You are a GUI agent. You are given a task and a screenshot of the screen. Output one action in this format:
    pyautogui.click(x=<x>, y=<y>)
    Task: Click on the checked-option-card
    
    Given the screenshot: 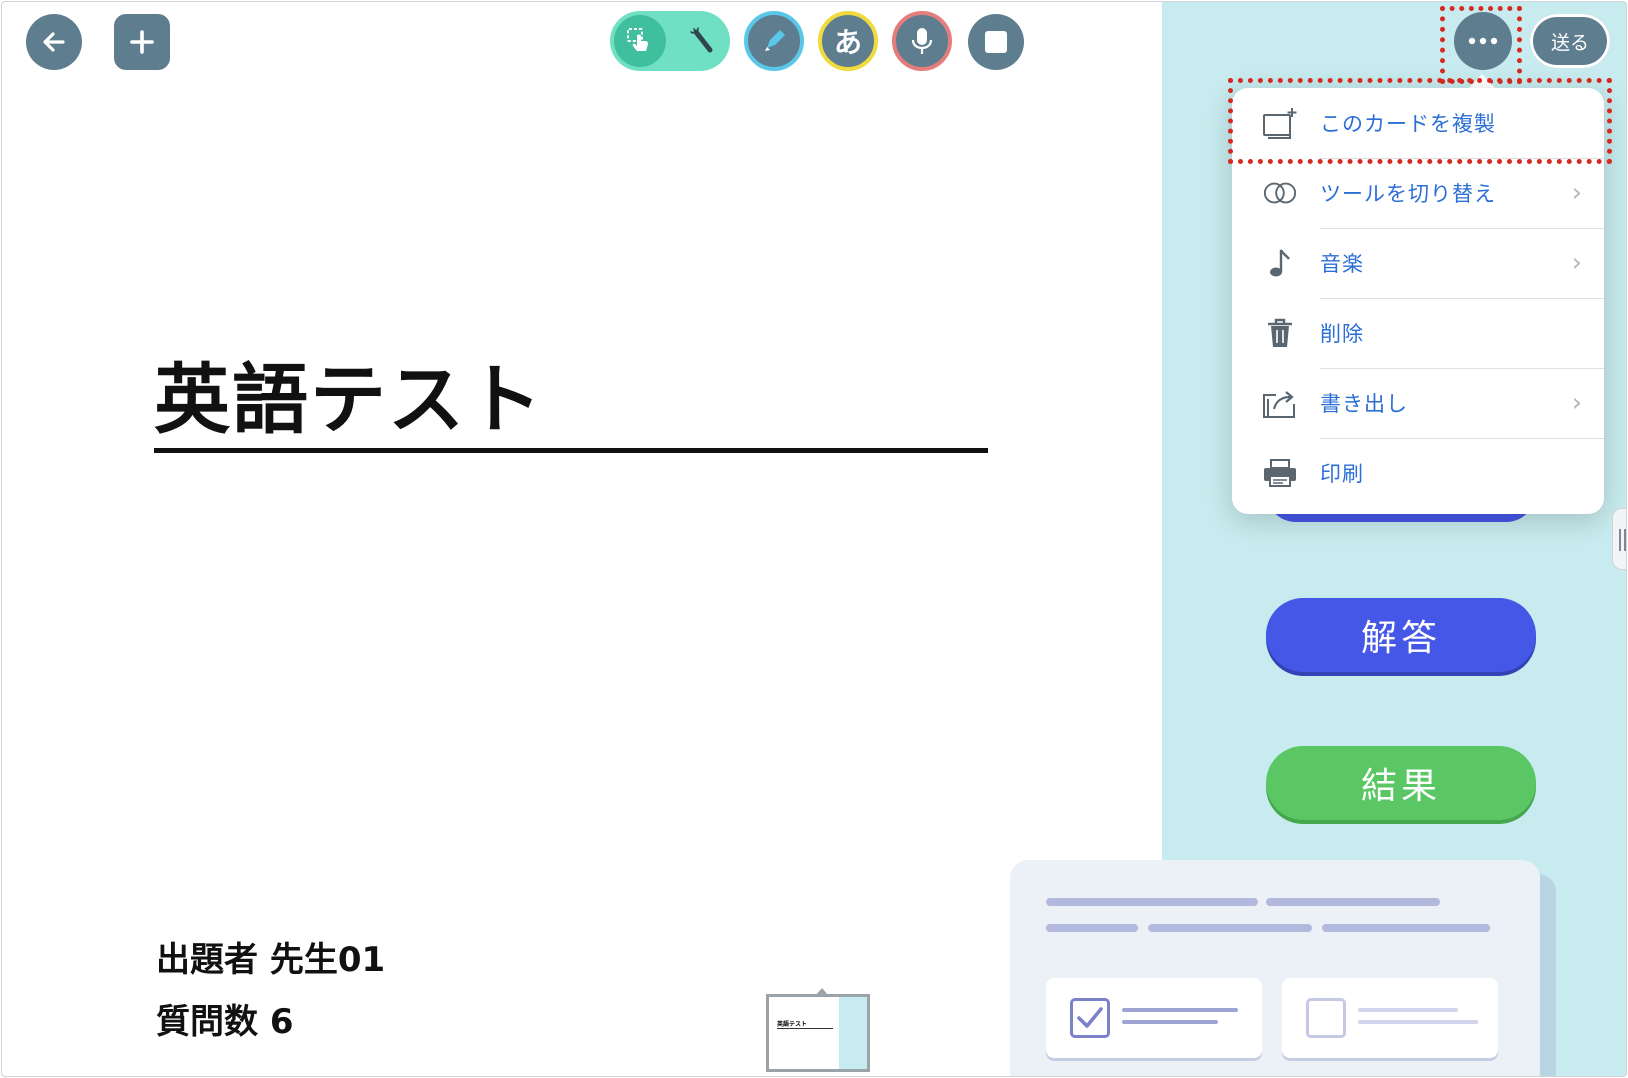 What is the action you would take?
    pyautogui.click(x=1154, y=1018)
    